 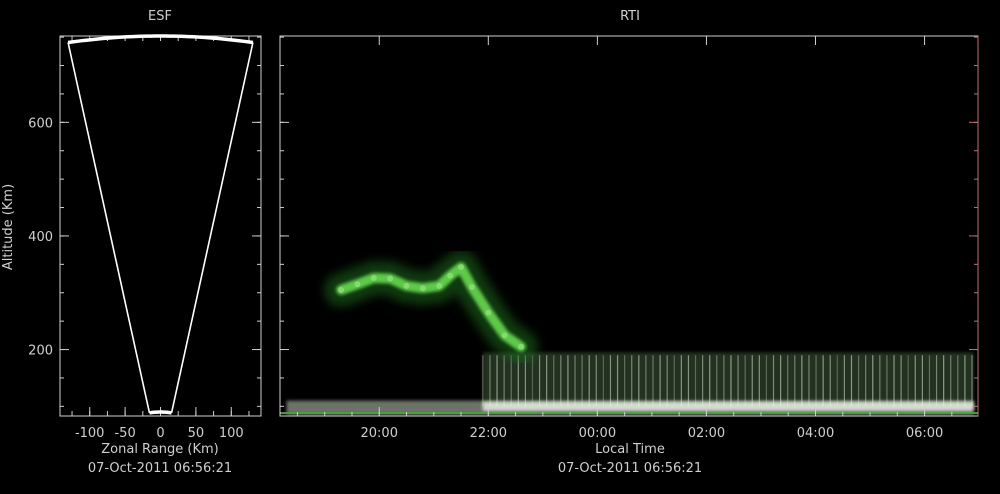 What do you see at coordinates (231, 433) in the screenshot?
I see `esf-x-tick-label: 100` at bounding box center [231, 433].